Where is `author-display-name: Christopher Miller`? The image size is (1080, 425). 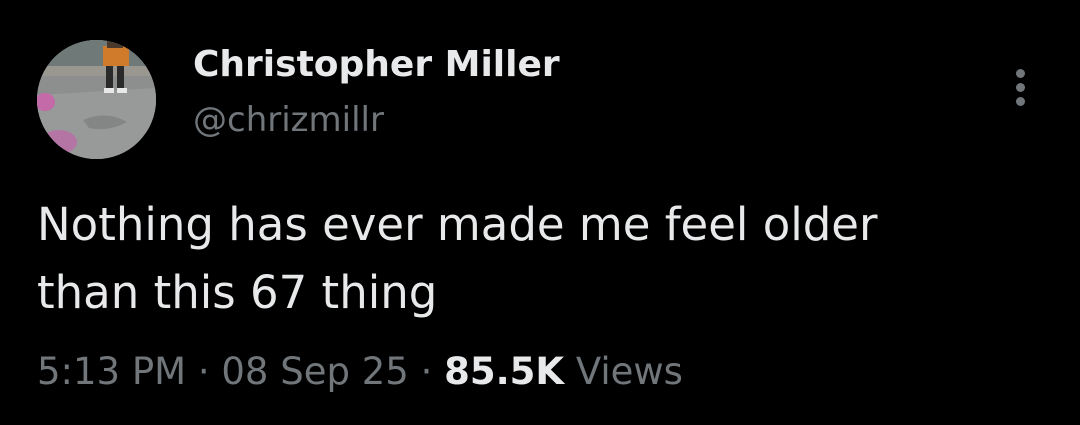
author-display-name: Christopher Miller is located at coordinates (376, 64).